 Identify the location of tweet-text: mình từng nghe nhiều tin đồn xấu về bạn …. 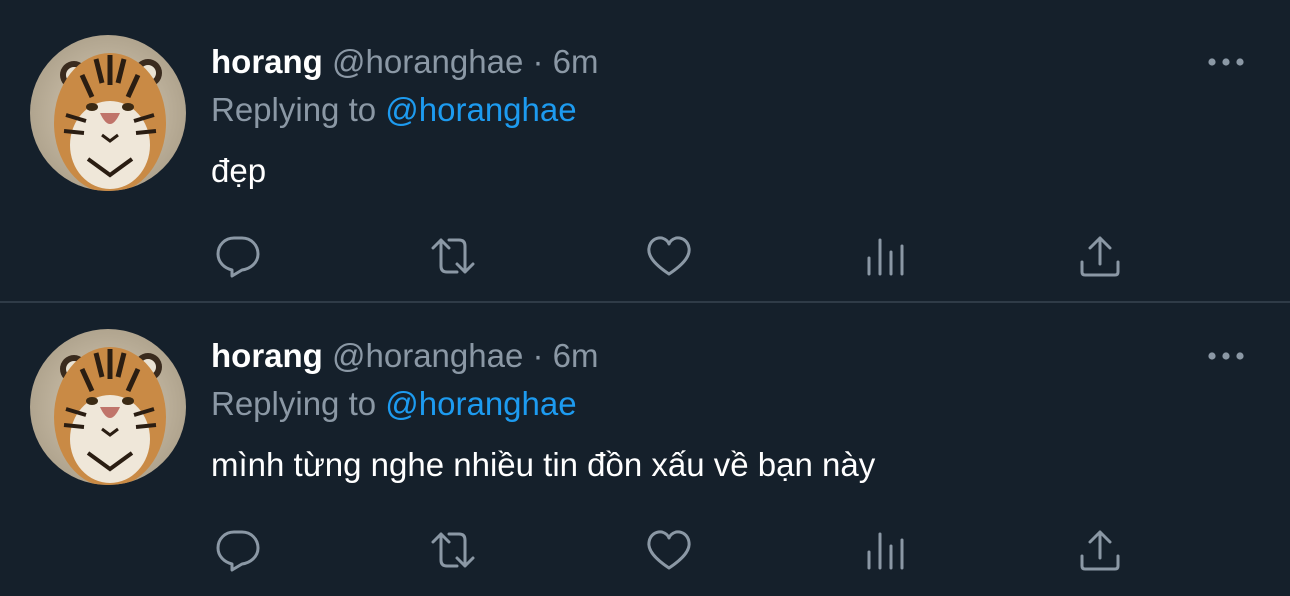
(543, 464).